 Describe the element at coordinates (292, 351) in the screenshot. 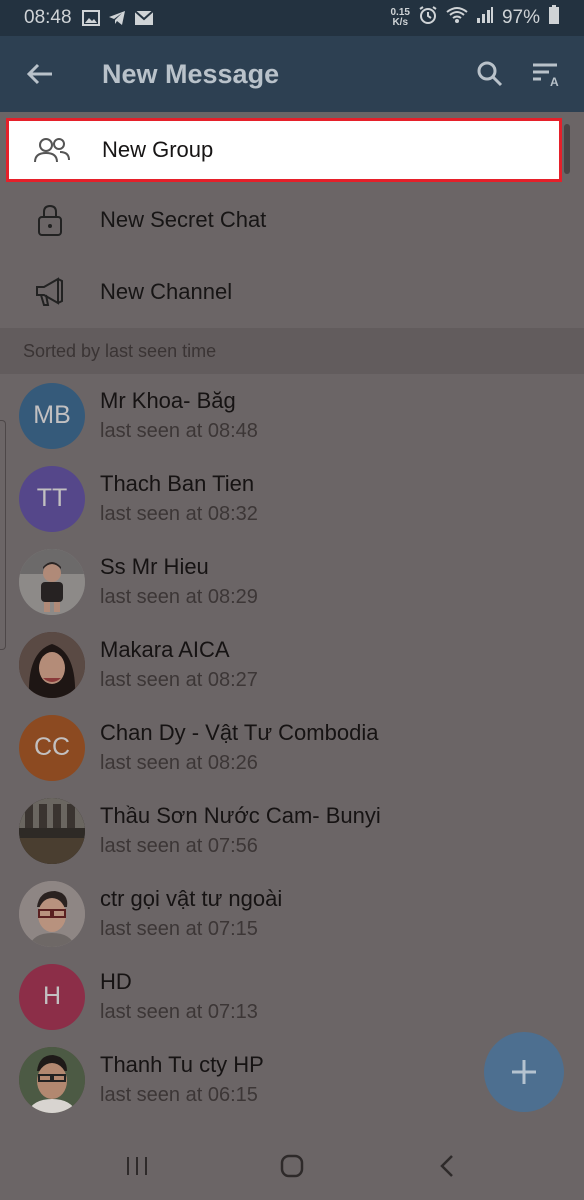

I see `section-header: Sorted by last seen time` at that location.